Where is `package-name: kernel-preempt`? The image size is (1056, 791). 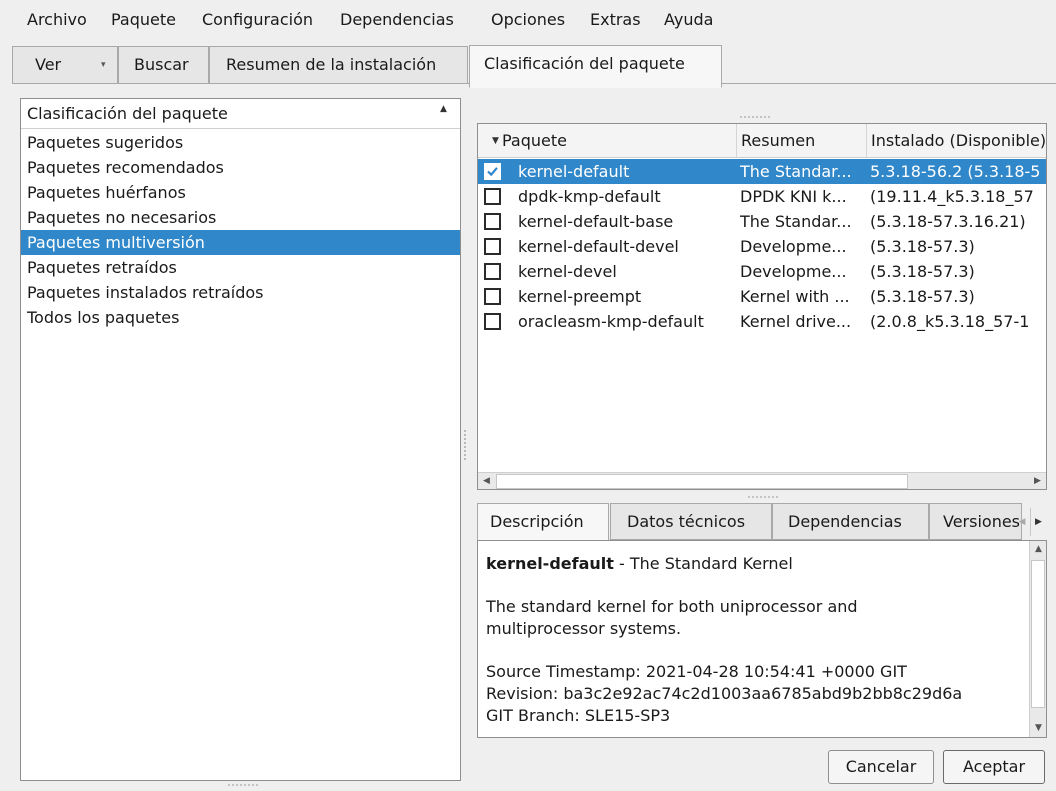 package-name: kernel-preempt is located at coordinates (580, 296).